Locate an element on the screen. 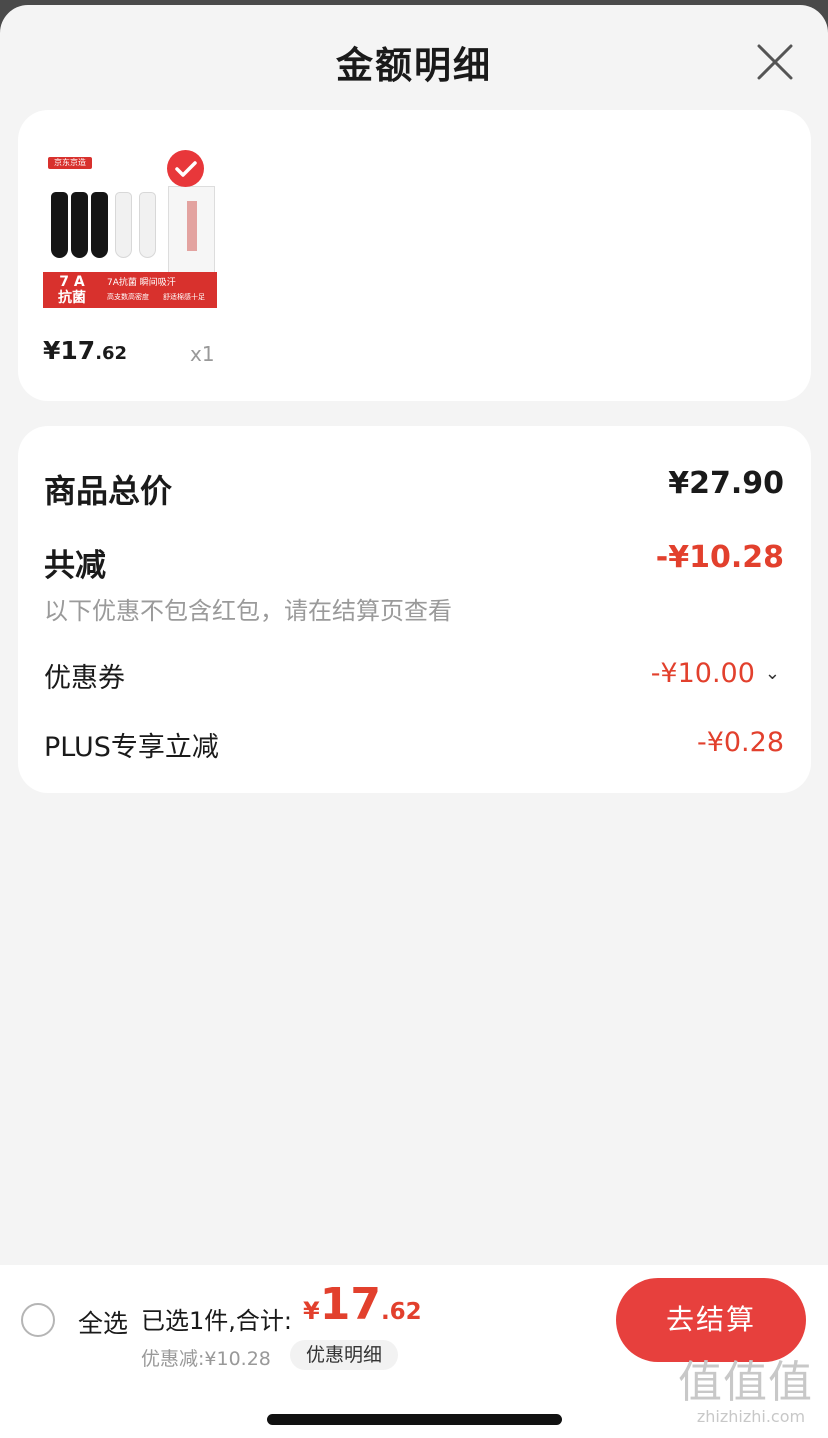 The height and width of the screenshot is (1438, 828). item-price-int: ¥17 is located at coordinates (69, 350).